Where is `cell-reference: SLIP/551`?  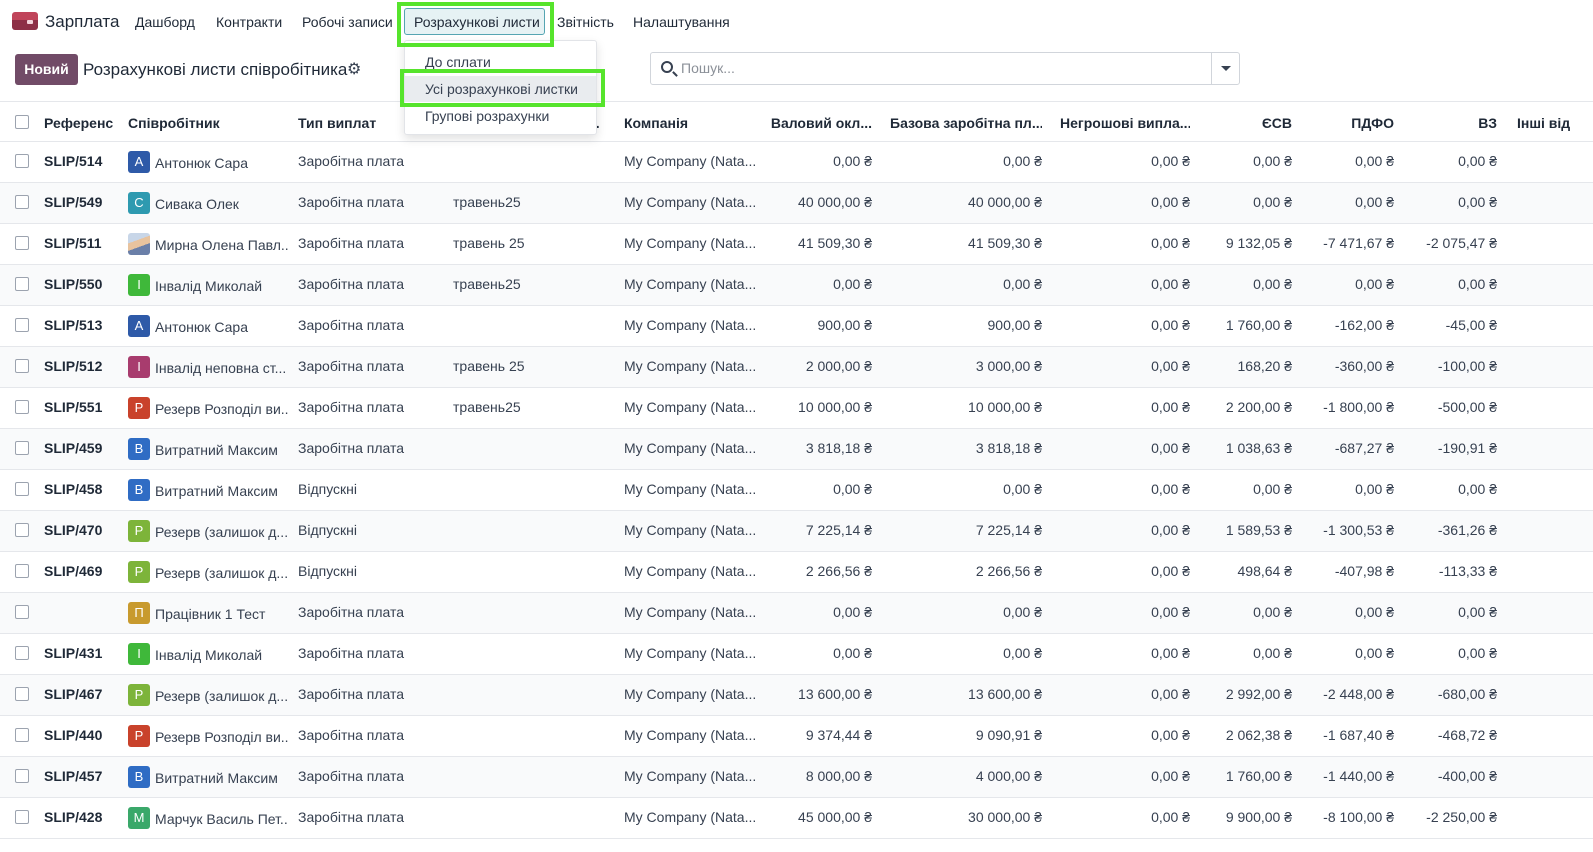 cell-reference: SLIP/551 is located at coordinates (73, 407).